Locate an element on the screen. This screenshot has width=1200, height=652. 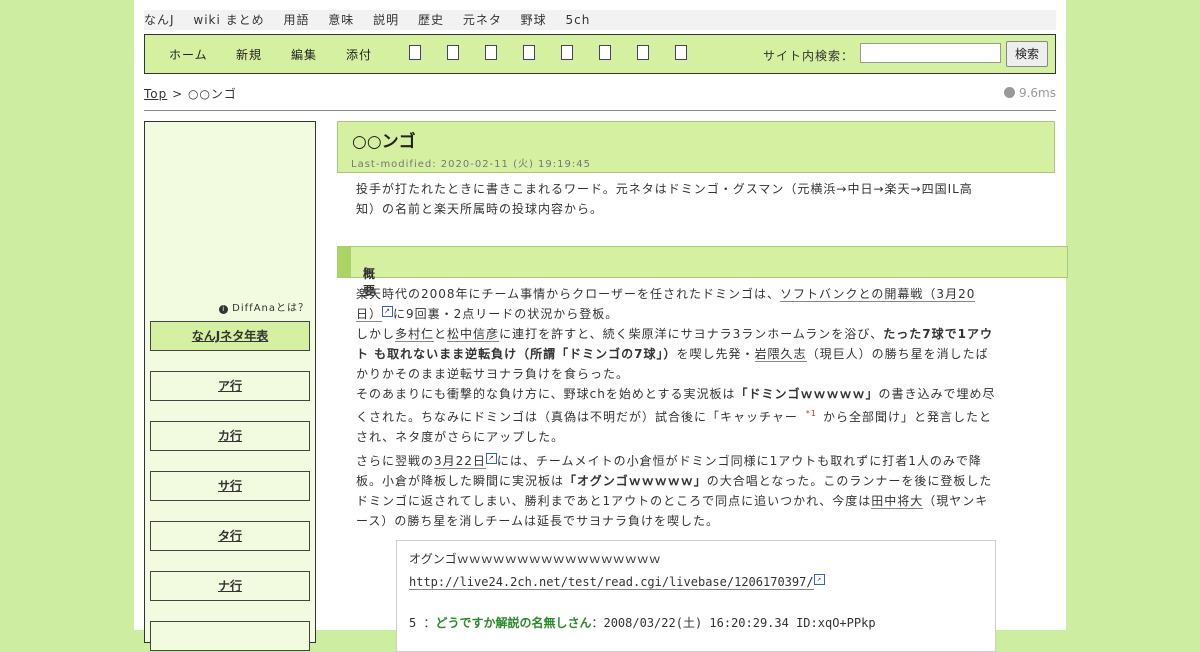
sidebar: i DiffAnaとは？ なんJネタ年表 ア行 カ行 サ行 タ行 ナ行 is located at coordinates (230, 386).